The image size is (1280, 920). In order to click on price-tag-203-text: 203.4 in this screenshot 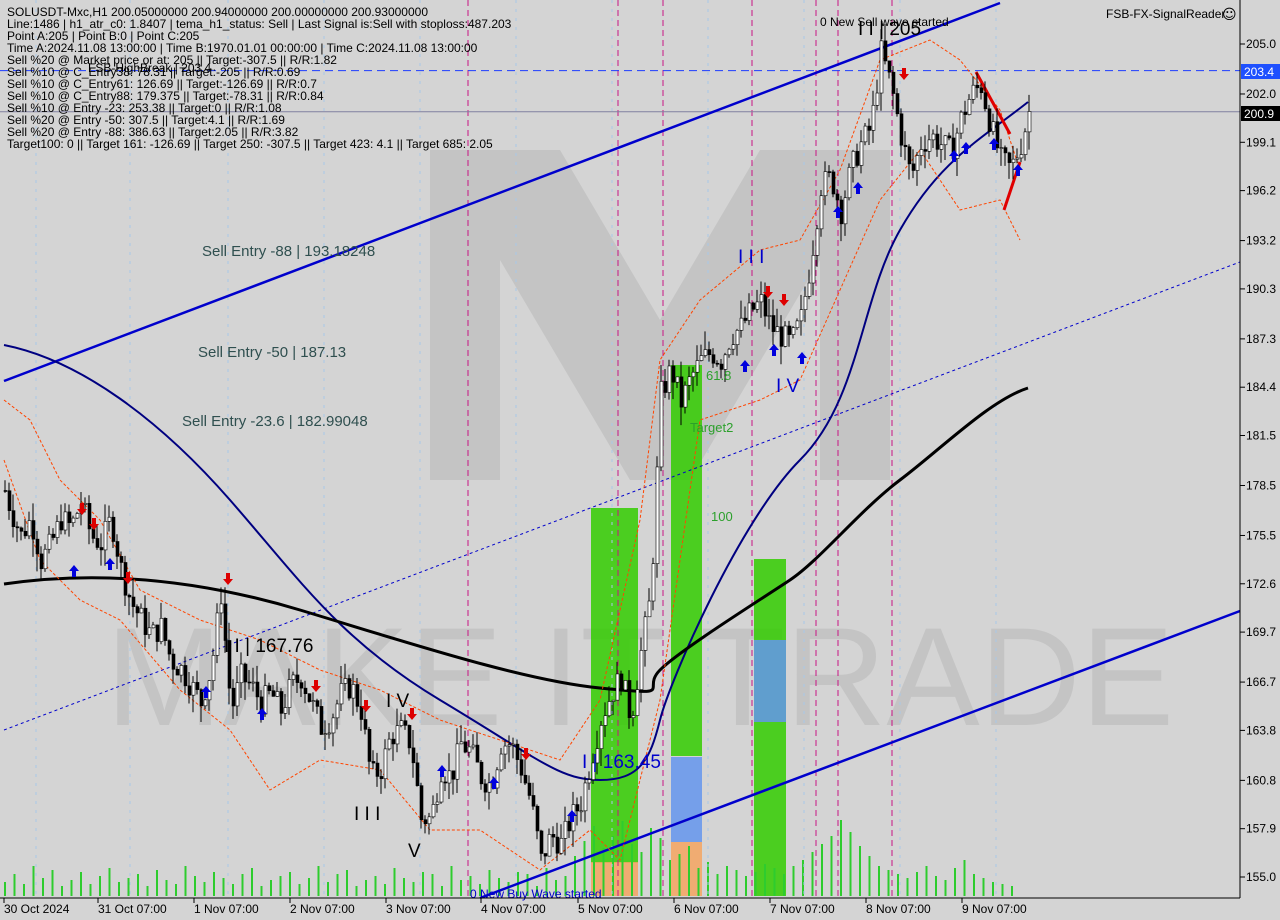, I will do `click(1259, 72)`.